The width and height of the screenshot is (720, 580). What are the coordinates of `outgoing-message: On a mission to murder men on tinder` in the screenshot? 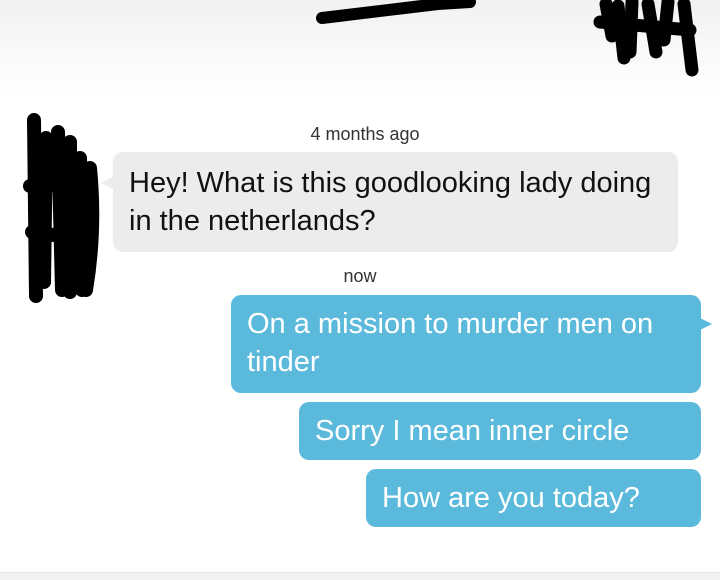 It's located at (466, 344).